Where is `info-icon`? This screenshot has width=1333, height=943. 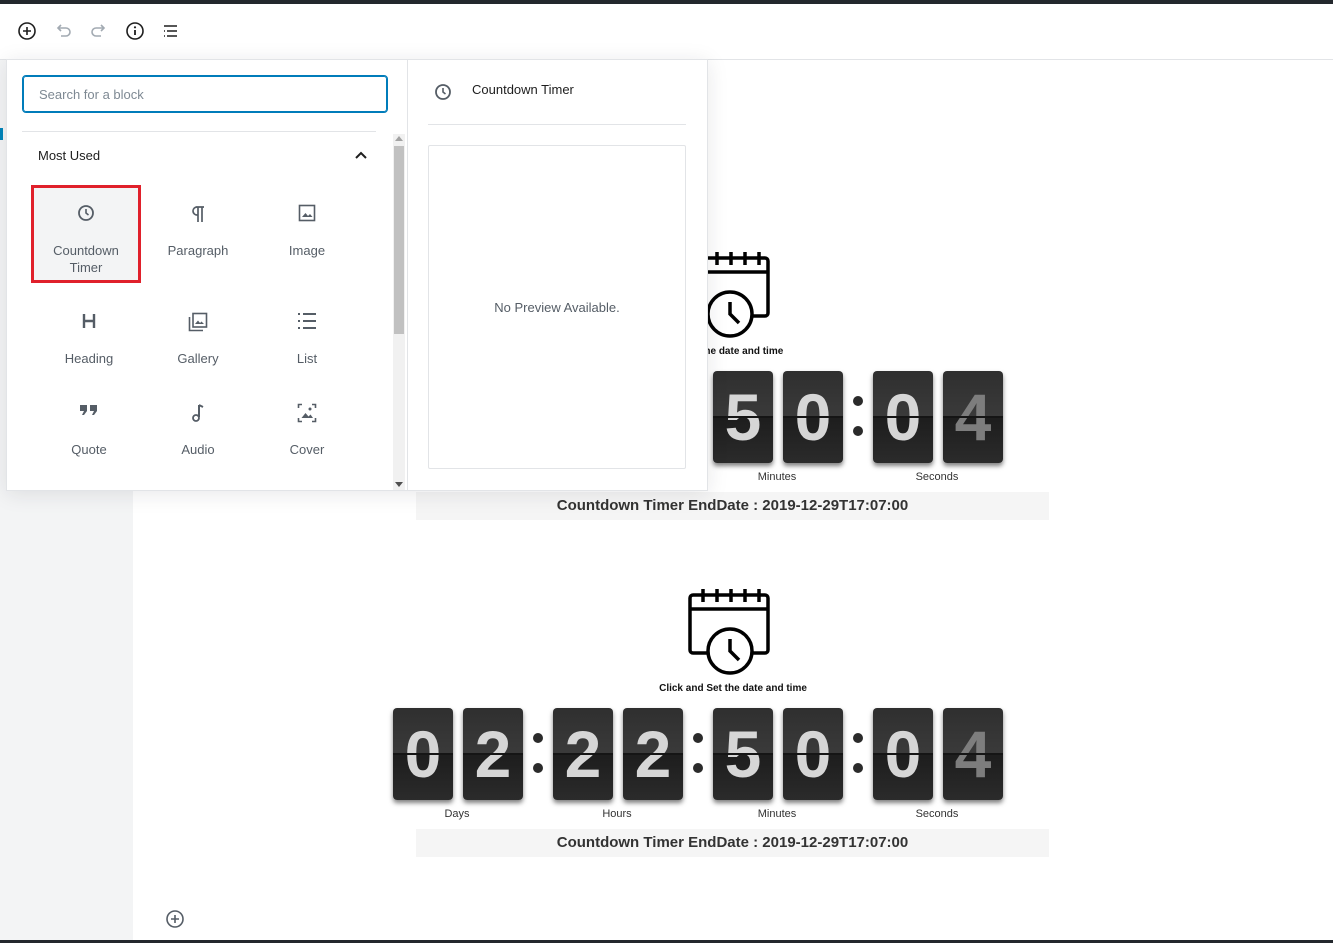
info-icon is located at coordinates (135, 31).